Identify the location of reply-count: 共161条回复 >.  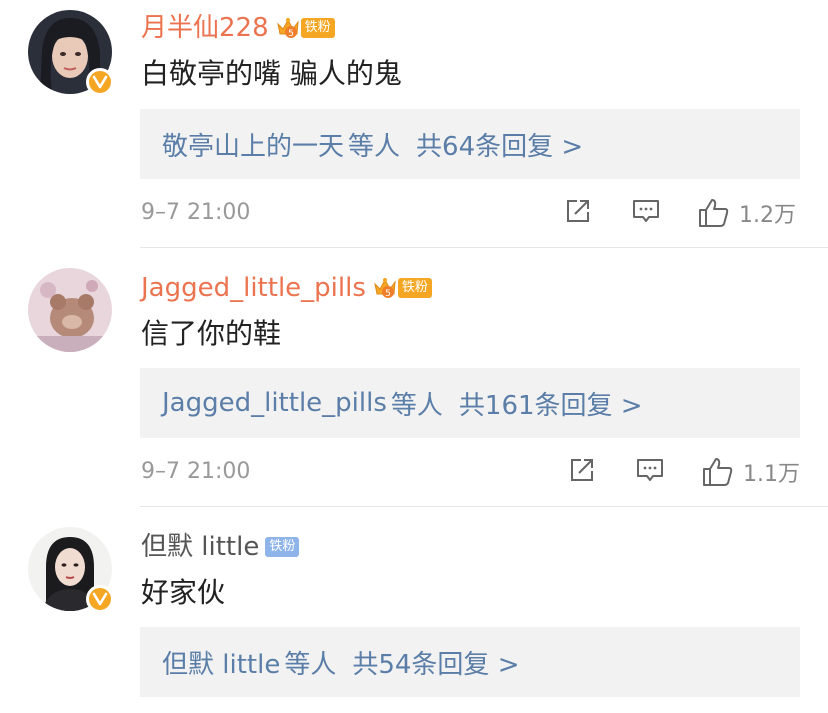
(550, 405).